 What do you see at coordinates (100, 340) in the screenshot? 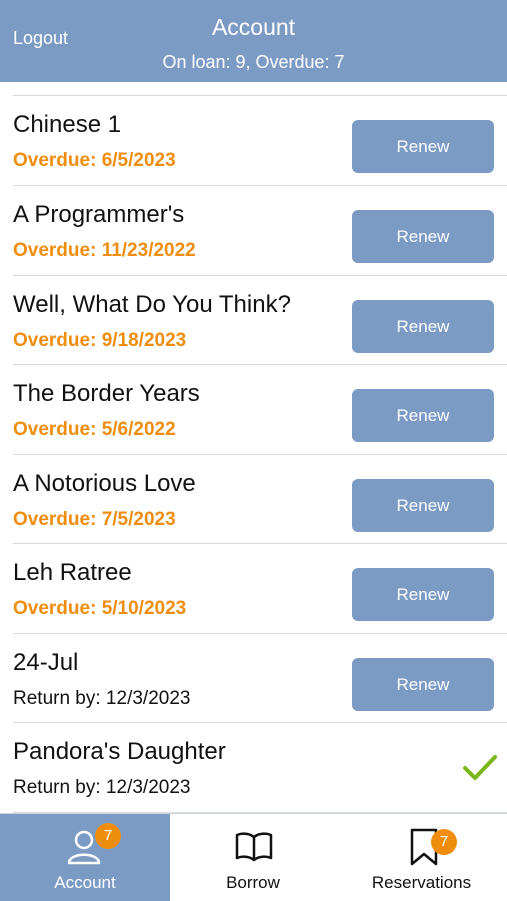
I see `loan-status: Overdue: 9/18/2023` at bounding box center [100, 340].